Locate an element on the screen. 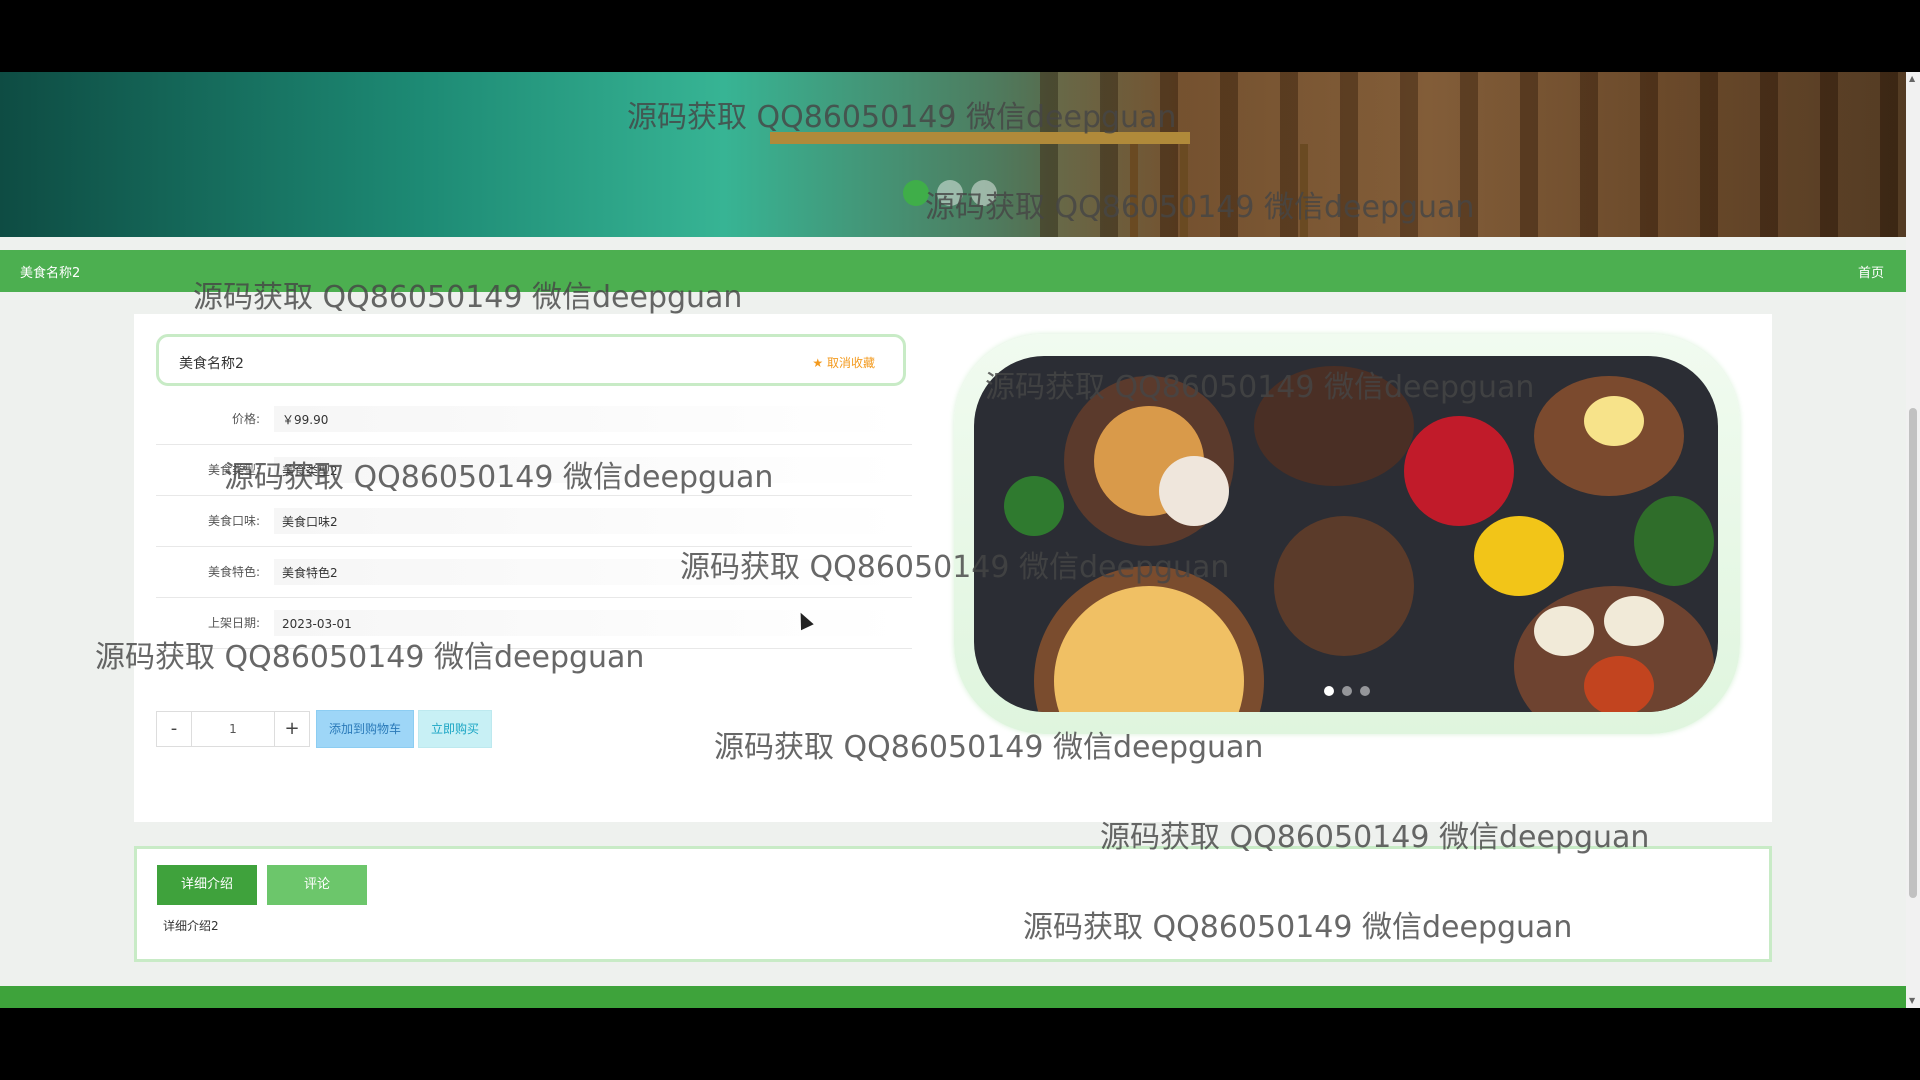  field-row-flavor: 美食口味: 美食口味2 is located at coordinates (534, 521).